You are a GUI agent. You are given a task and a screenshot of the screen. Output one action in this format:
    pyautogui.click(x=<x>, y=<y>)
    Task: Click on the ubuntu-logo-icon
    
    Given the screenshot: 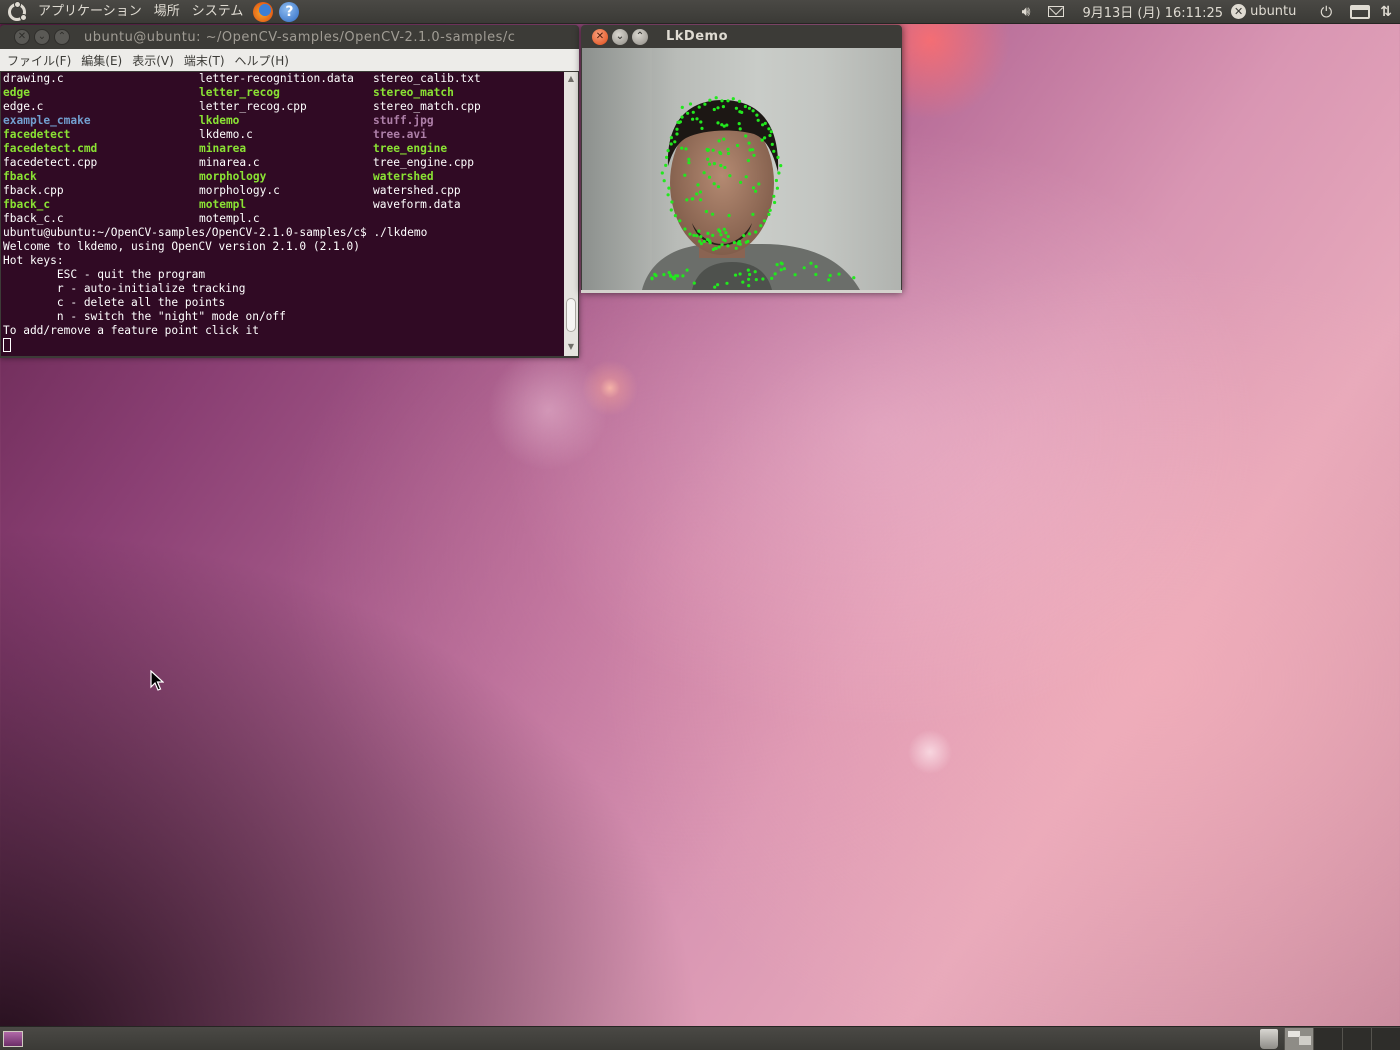 What is the action you would take?
    pyautogui.click(x=17, y=10)
    